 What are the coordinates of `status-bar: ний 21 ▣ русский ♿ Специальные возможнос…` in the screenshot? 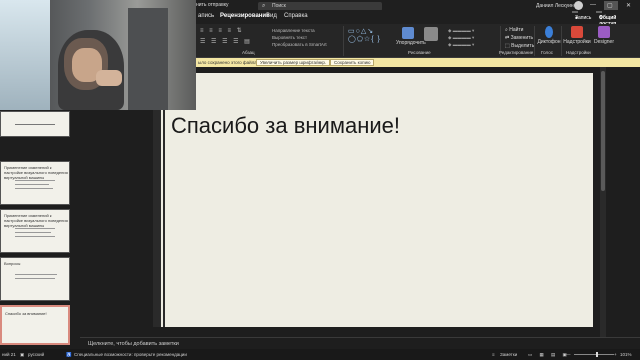 It's located at (320, 354).